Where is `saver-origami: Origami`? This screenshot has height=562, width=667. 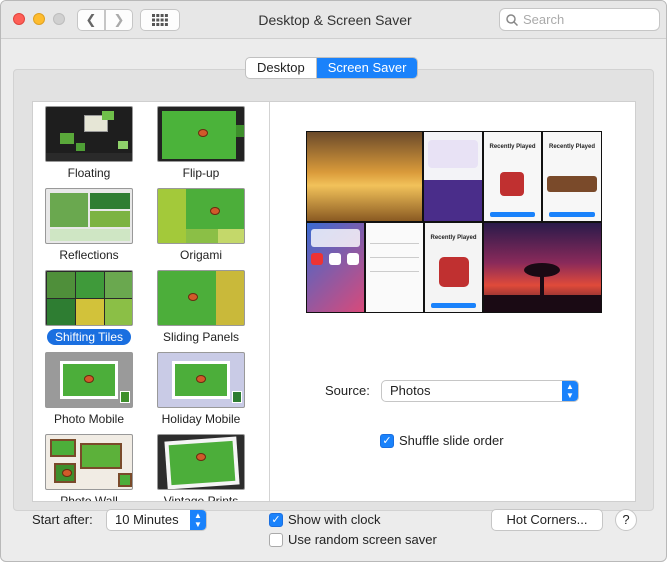 saver-origami: Origami is located at coordinates (201, 225).